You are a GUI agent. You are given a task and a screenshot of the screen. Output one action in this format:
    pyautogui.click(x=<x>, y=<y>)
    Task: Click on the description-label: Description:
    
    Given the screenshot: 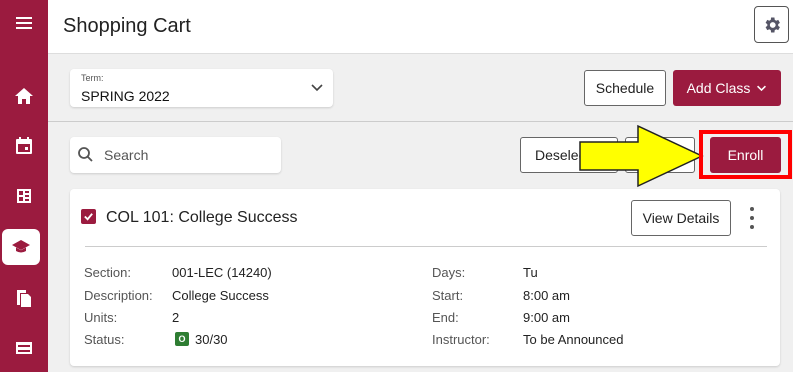 What is the action you would take?
    pyautogui.click(x=118, y=295)
    